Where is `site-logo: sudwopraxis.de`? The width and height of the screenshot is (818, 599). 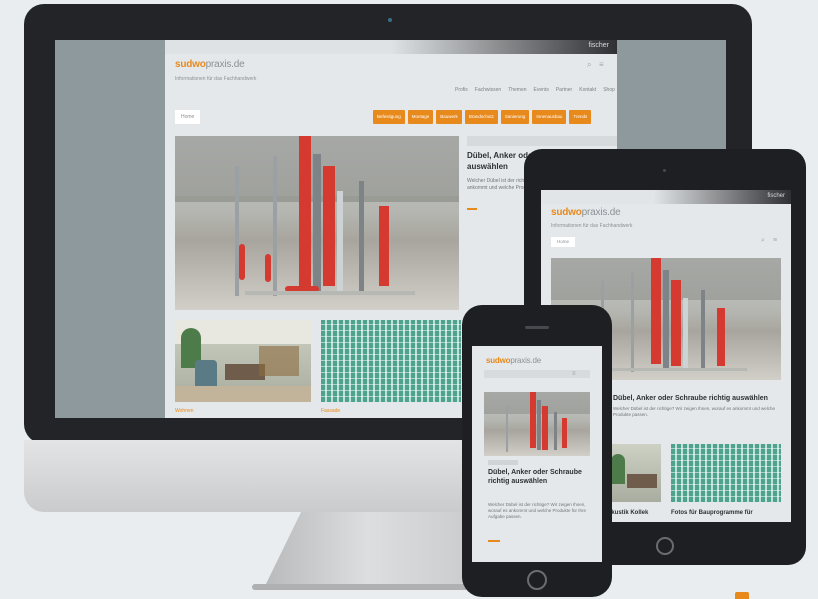 site-logo: sudwopraxis.de is located at coordinates (210, 64).